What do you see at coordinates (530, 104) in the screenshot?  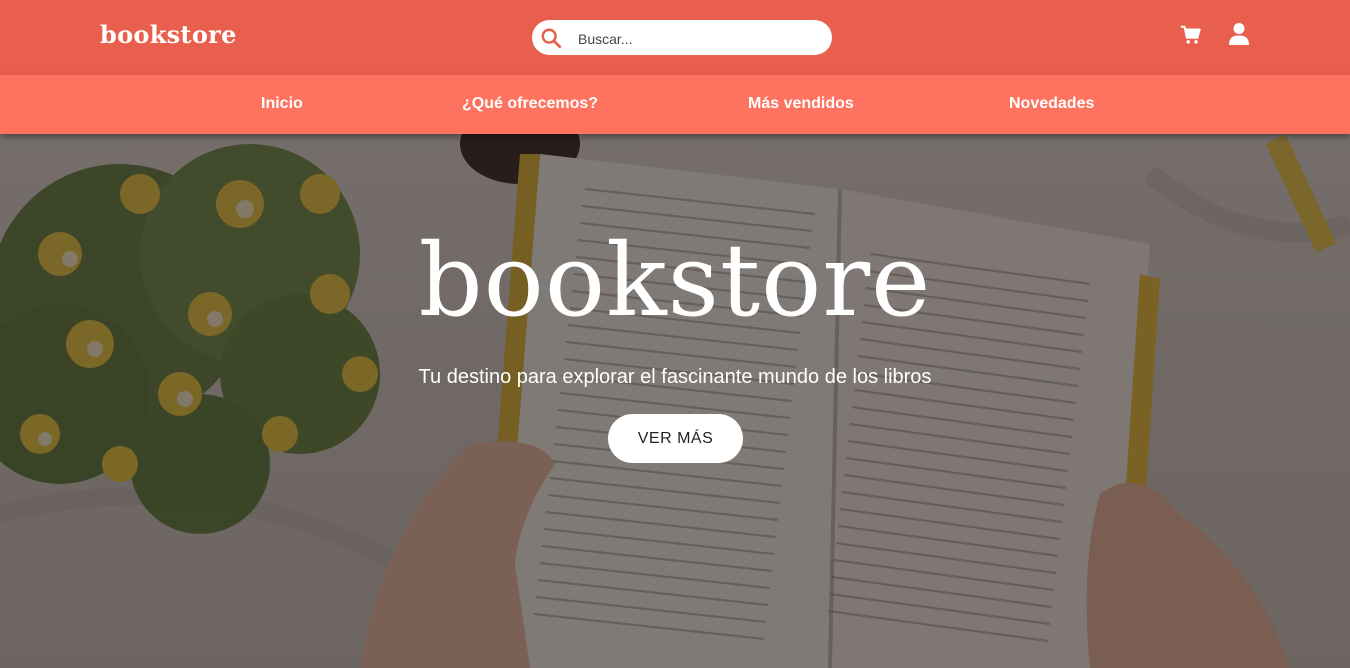 I see `nav-item-que-ofrecemos: ¿Qué ofrecemos?` at bounding box center [530, 104].